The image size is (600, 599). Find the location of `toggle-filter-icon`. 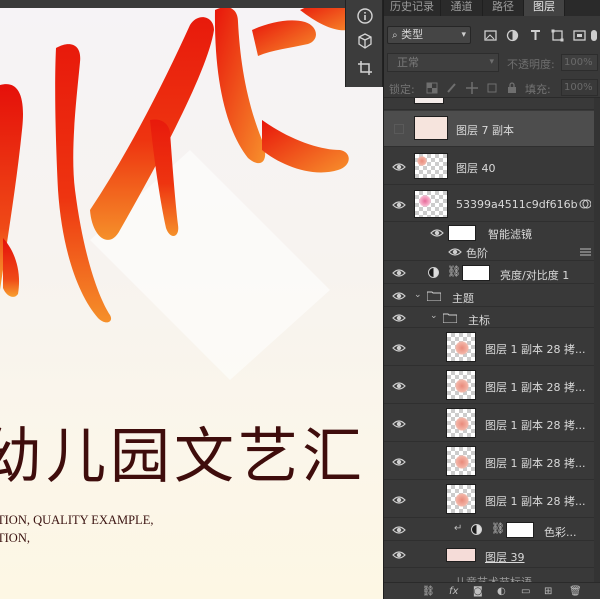

toggle-filter-icon is located at coordinates (594, 35).